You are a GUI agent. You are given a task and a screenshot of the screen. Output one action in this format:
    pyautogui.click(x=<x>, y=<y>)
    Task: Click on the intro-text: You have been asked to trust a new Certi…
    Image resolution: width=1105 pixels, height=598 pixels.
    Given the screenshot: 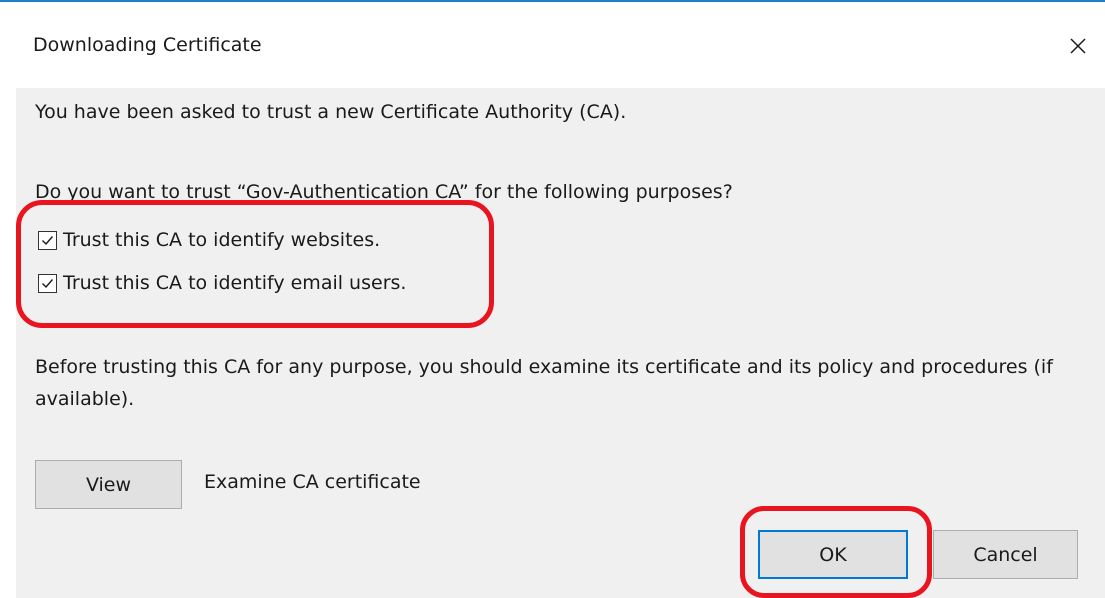 What is the action you would take?
    pyautogui.click(x=331, y=112)
    